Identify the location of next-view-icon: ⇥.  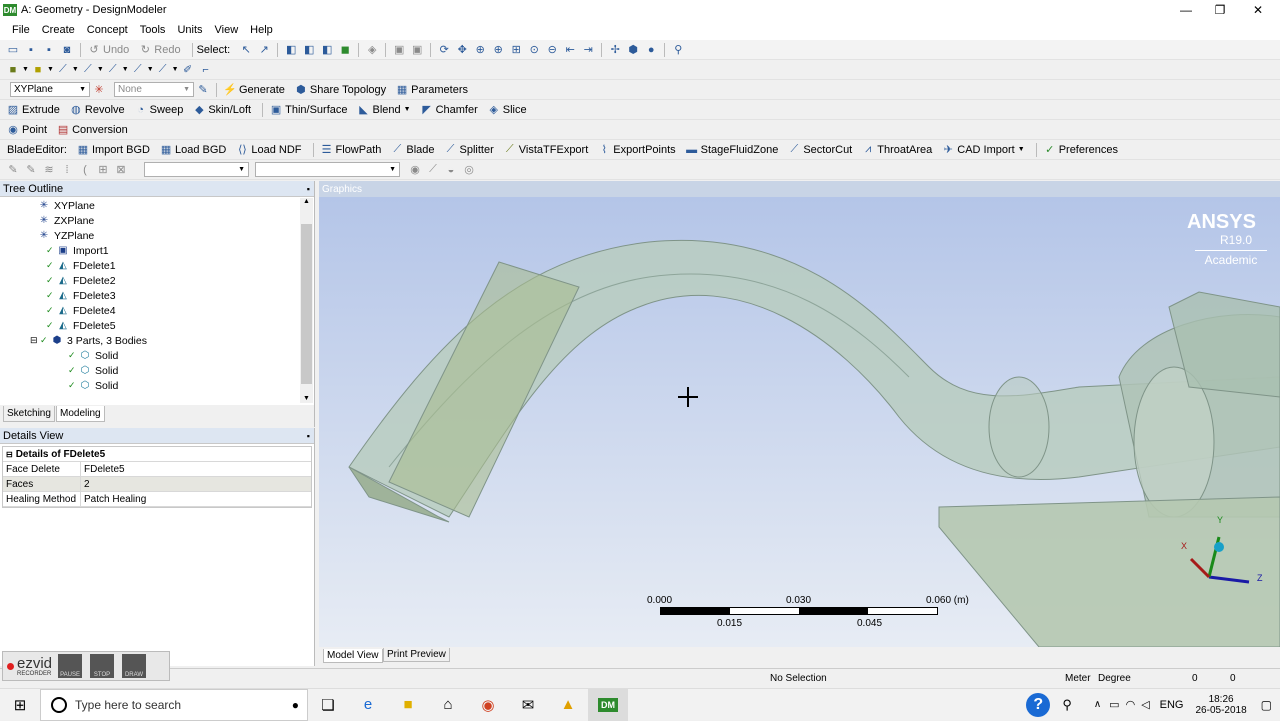
(588, 50).